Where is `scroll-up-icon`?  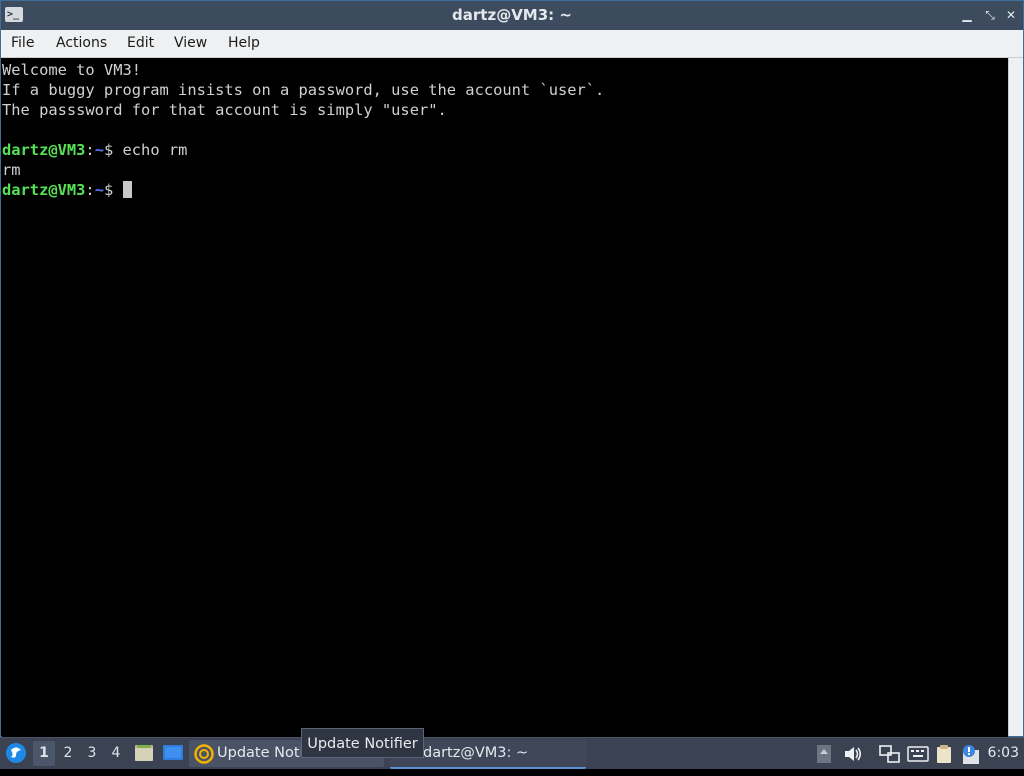 scroll-up-icon is located at coordinates (826, 754).